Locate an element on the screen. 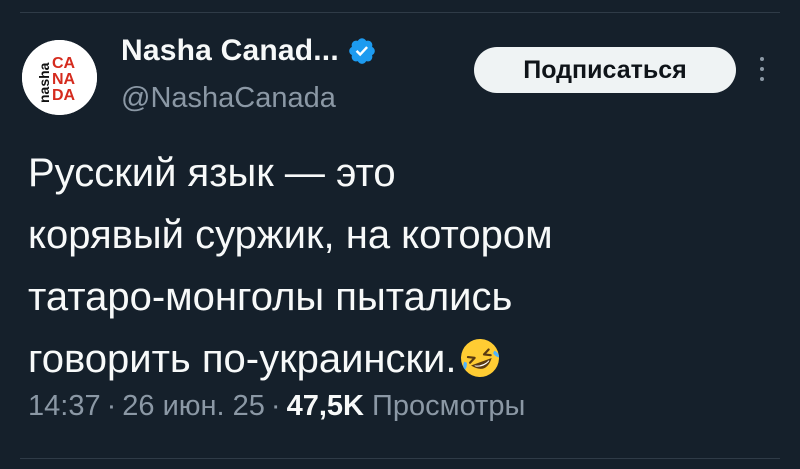 The height and width of the screenshot is (469, 800). author-handle: @NashaCanada is located at coordinates (228, 98).